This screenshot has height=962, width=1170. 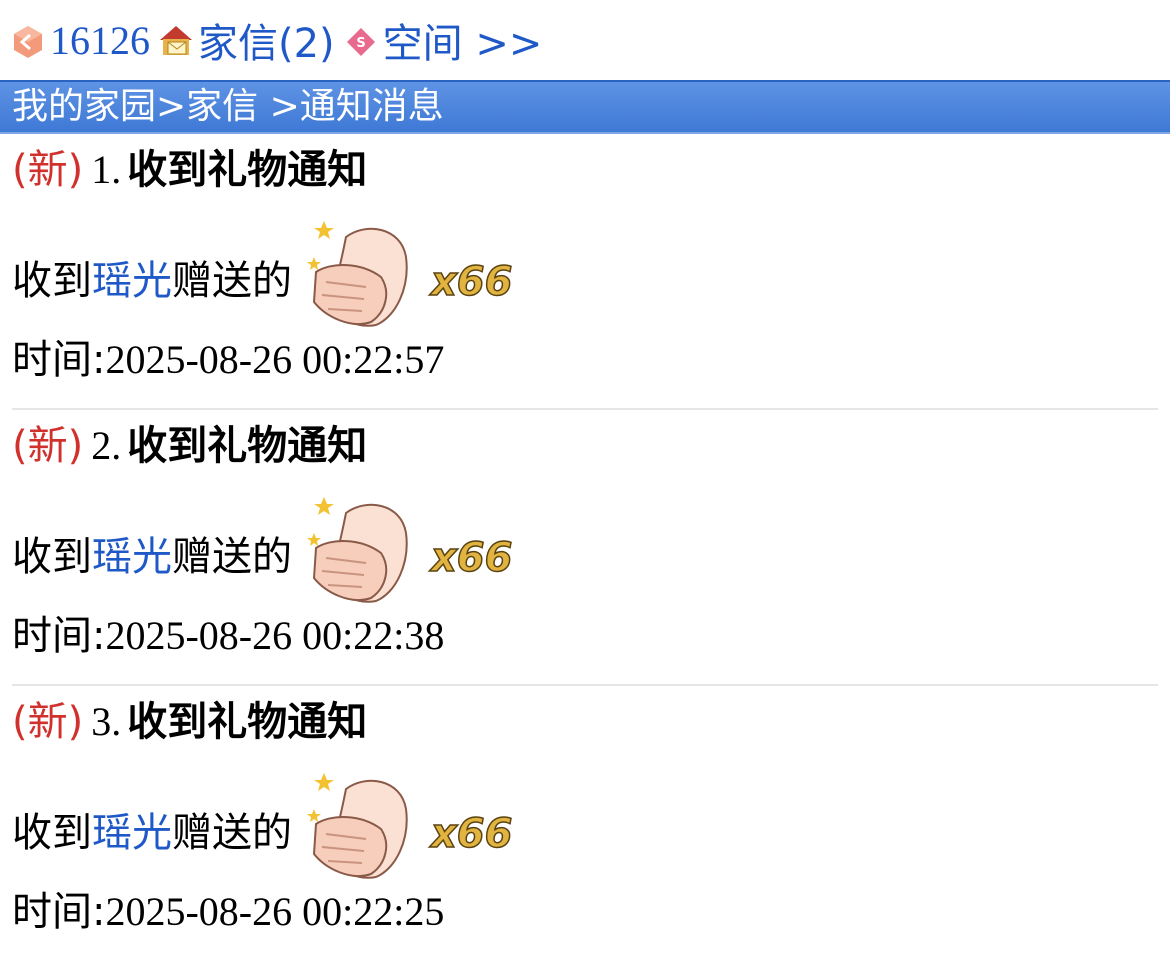 What do you see at coordinates (106, 445) in the screenshot?
I see `item-number: 2.` at bounding box center [106, 445].